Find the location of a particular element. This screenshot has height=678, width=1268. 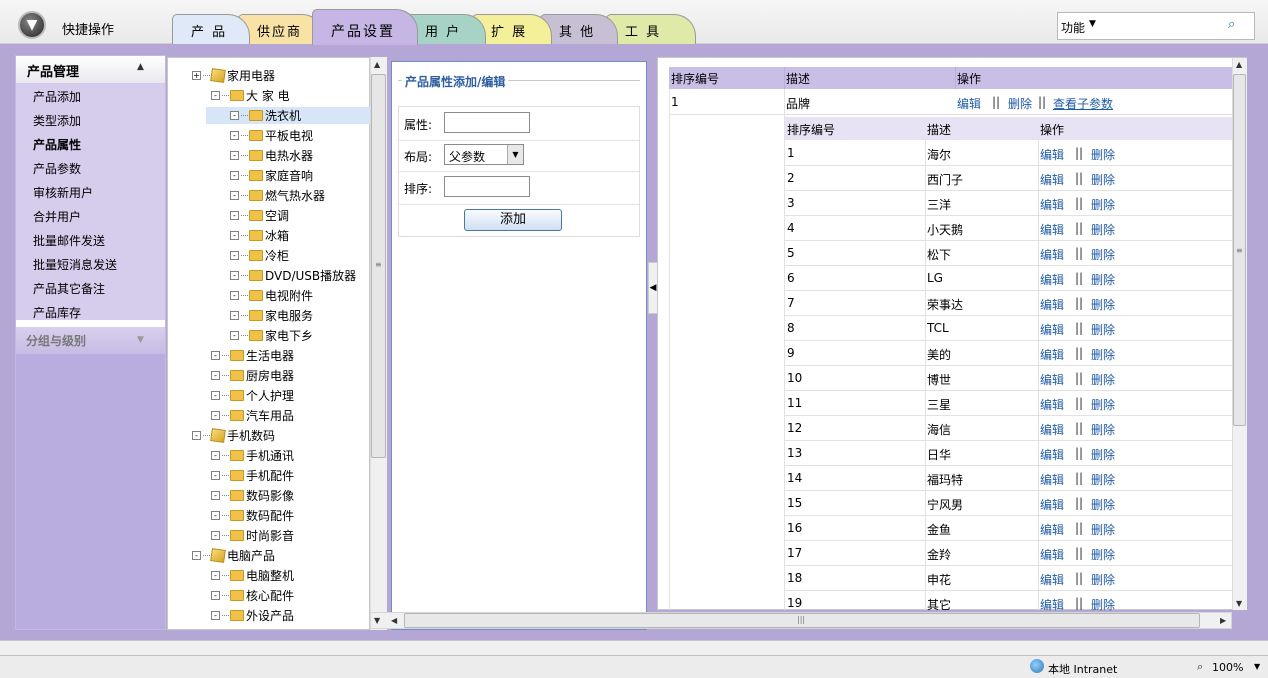

tree-node: - 数码影像 is located at coordinates (252, 495).